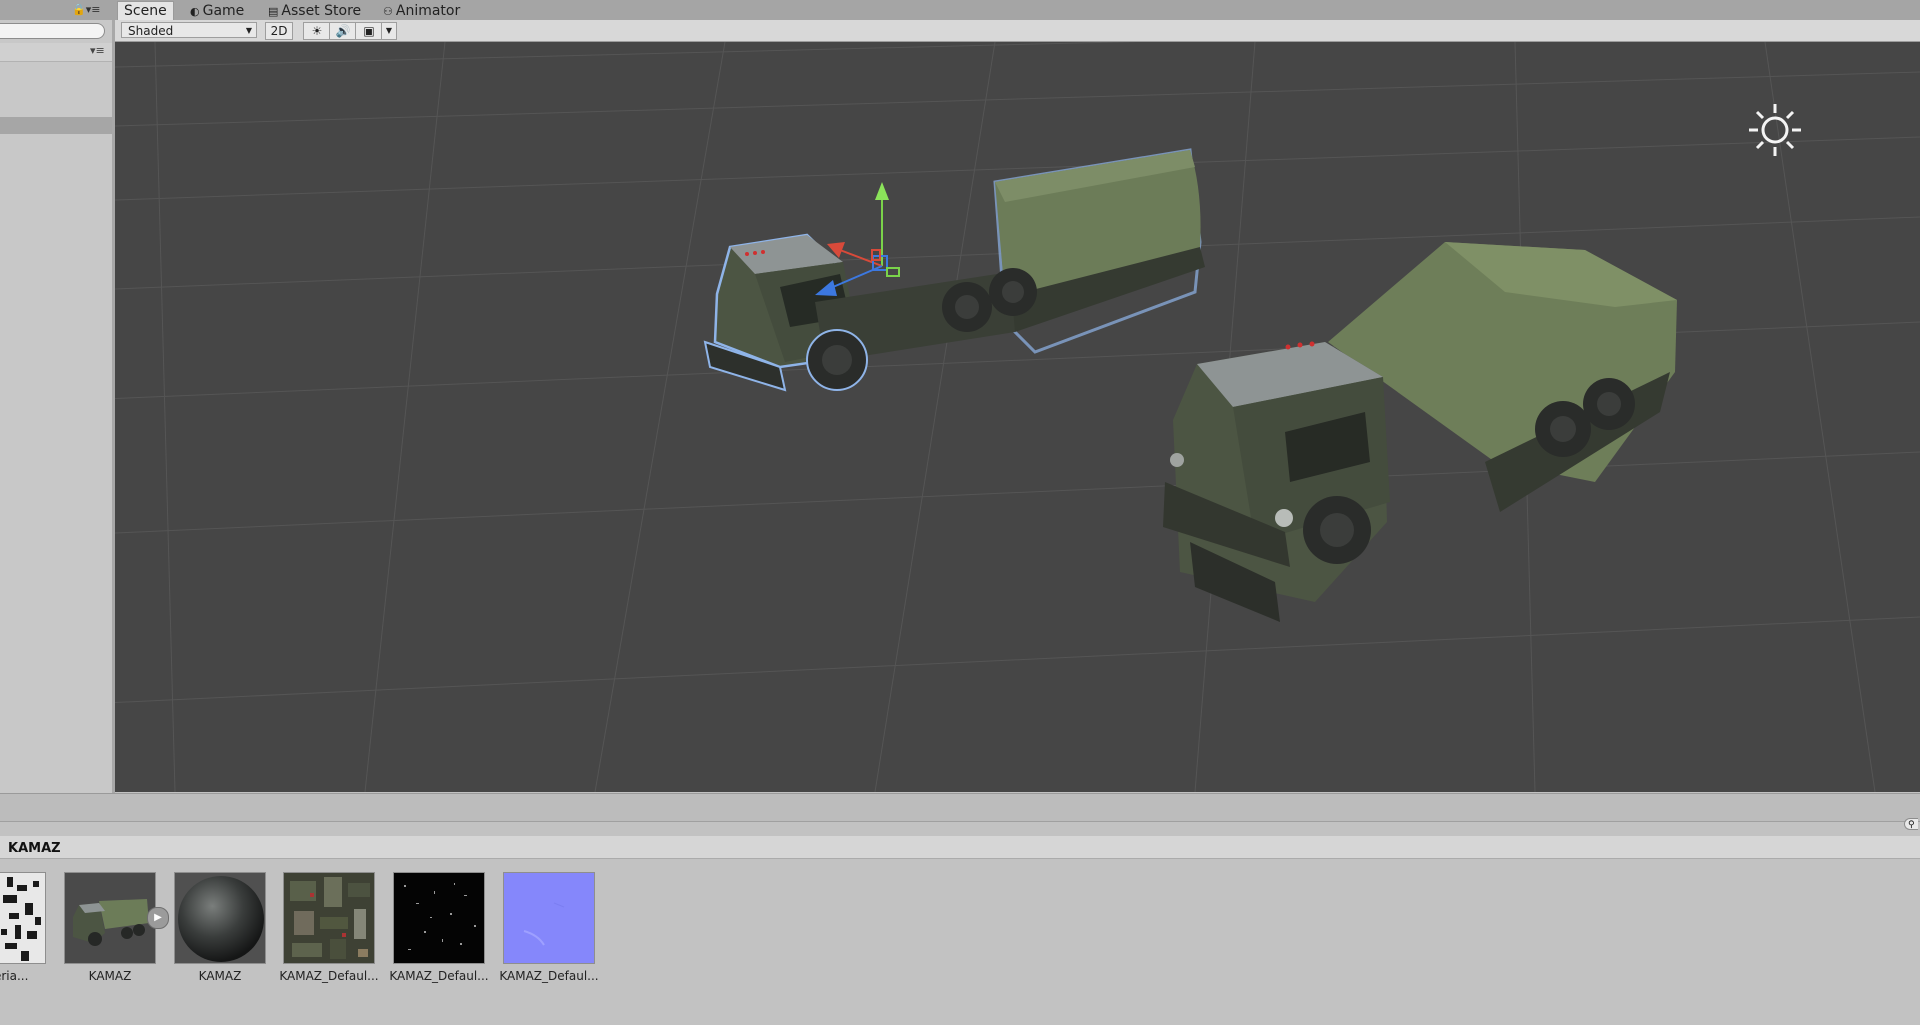 Image resolution: width=1920 pixels, height=1025 pixels. I want to click on image-icon: ▣, so click(369, 31).